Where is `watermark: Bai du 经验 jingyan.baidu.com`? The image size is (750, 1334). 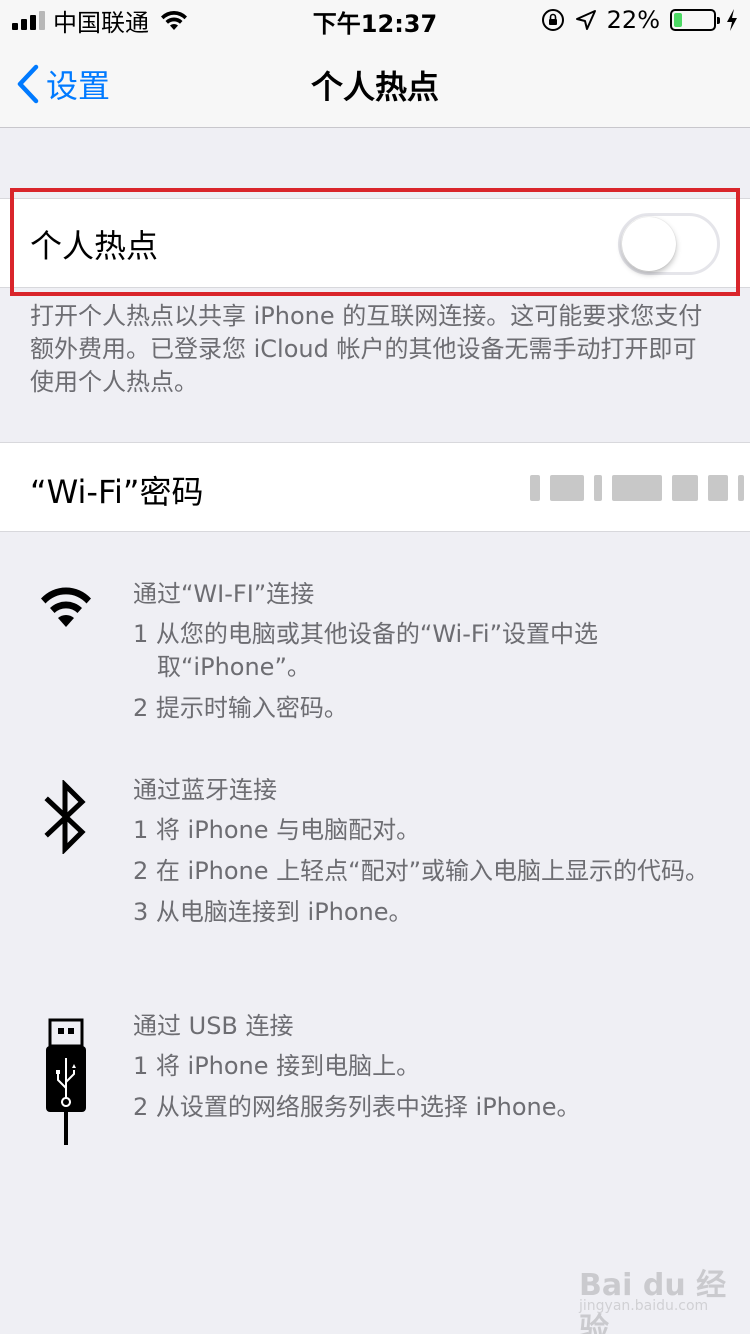
watermark: Bai du 经验 jingyan.baidu.com is located at coordinates (655, 1293).